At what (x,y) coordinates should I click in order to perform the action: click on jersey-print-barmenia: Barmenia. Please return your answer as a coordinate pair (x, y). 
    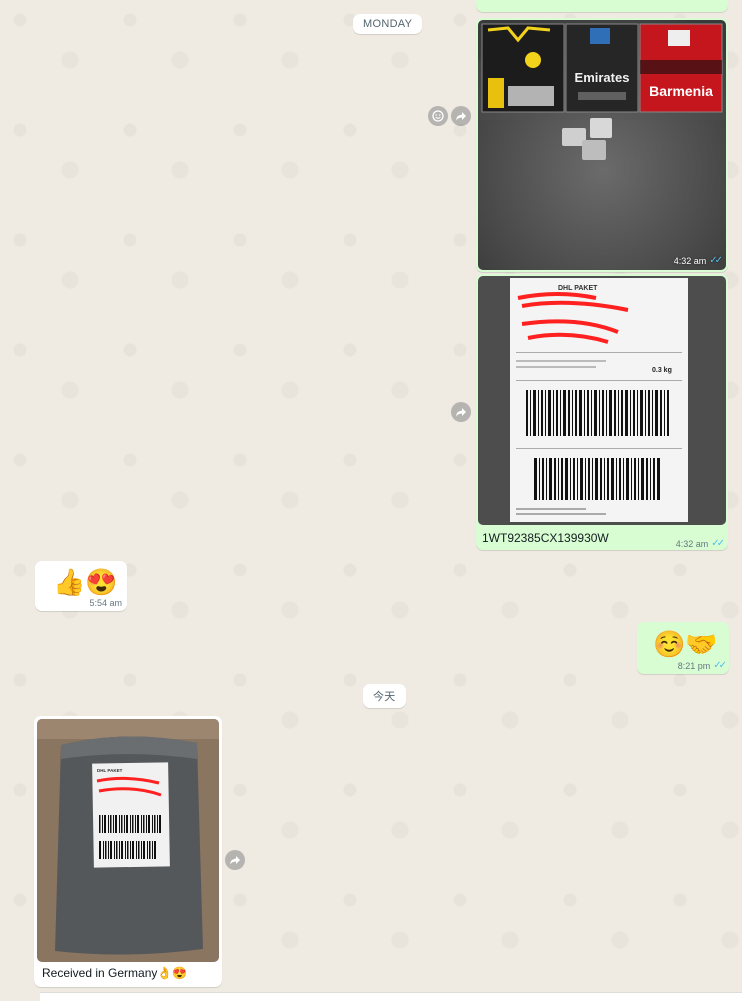
    Looking at the image, I should click on (681, 91).